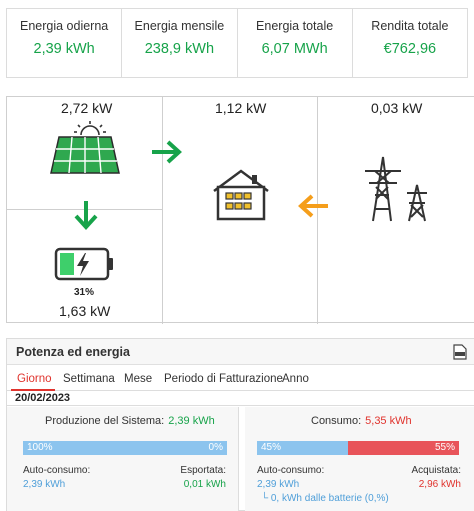 Image resolution: width=474 pixels, height=511 pixels. What do you see at coordinates (240, 399) in the screenshot?
I see `date-row: 20/02/2023` at bounding box center [240, 399].